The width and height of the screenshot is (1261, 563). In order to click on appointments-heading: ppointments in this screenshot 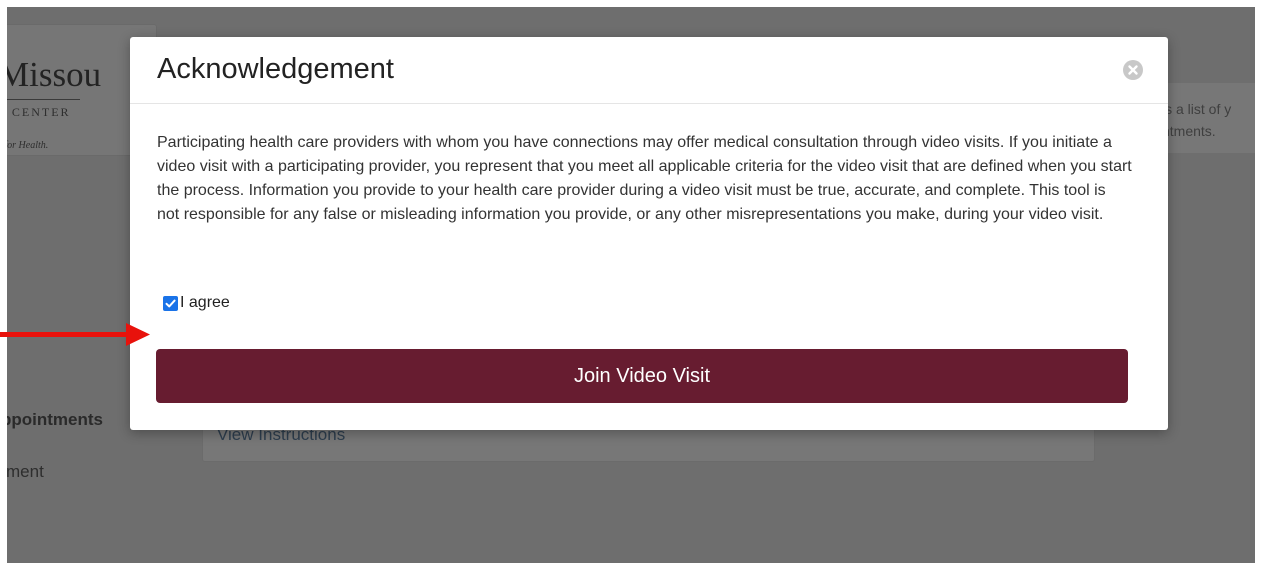, I will do `click(55, 419)`.